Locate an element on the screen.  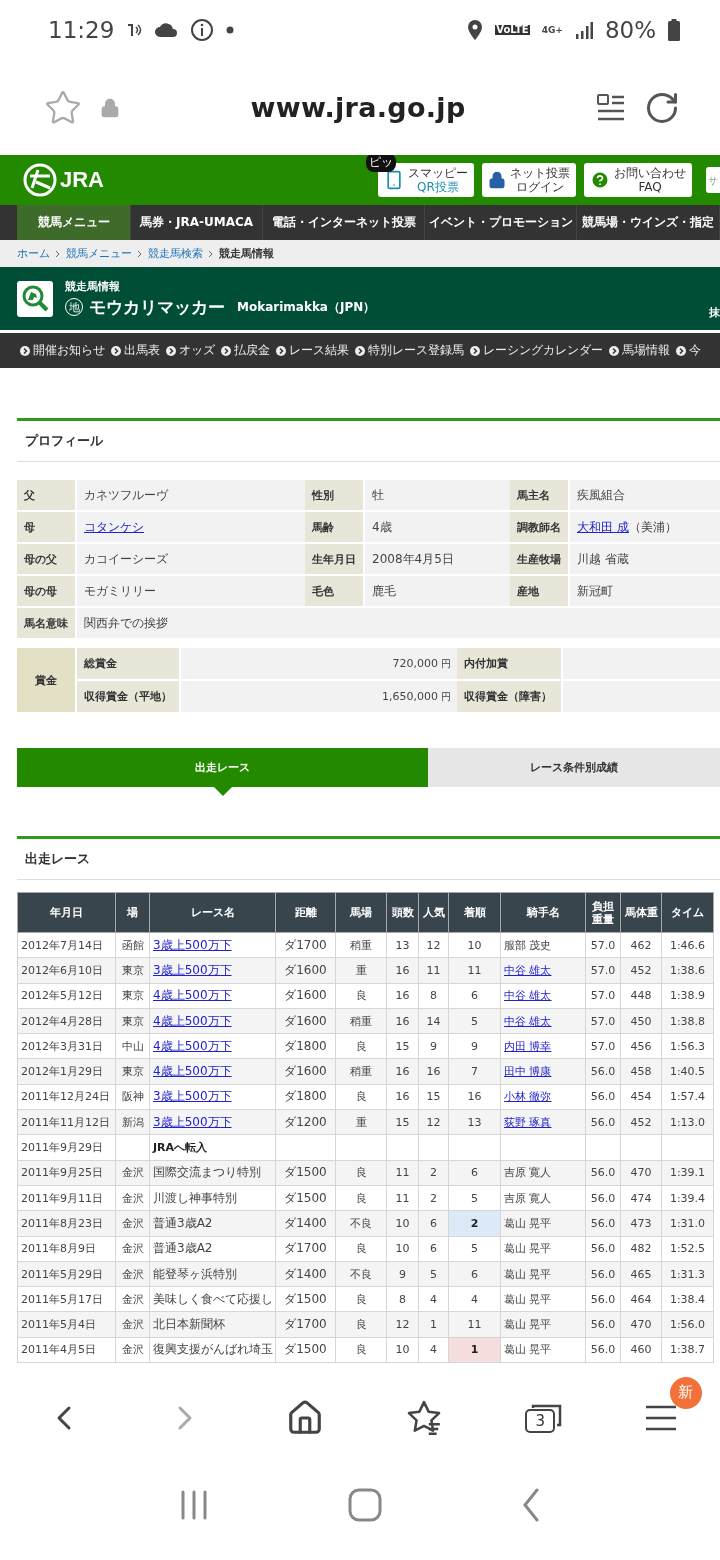
breadcrumb-link: 競馬メニュー is located at coordinates (99, 253).